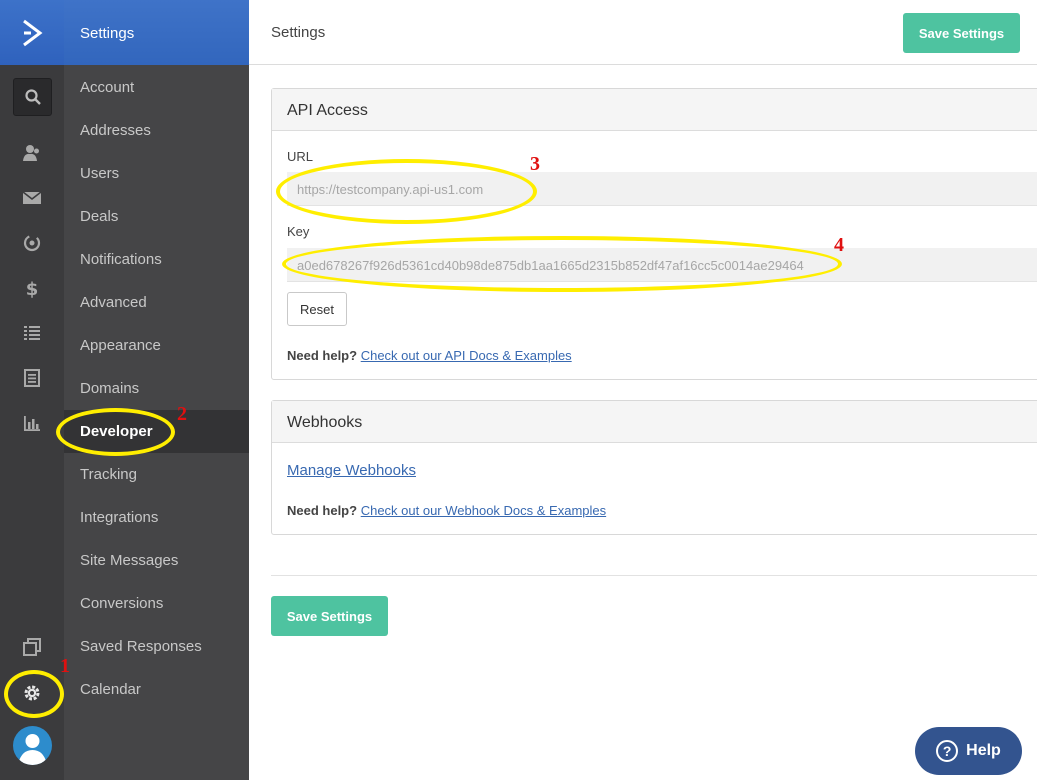  I want to click on footer-divider, so click(654, 575).